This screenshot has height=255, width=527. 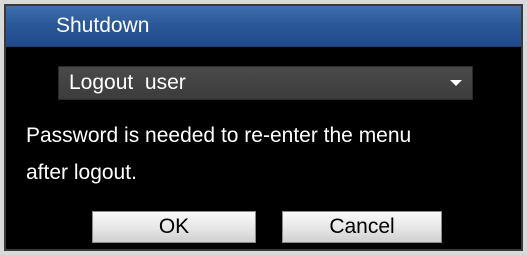 What do you see at coordinates (265, 83) in the screenshot?
I see `shutdown-mode-select: Logout user` at bounding box center [265, 83].